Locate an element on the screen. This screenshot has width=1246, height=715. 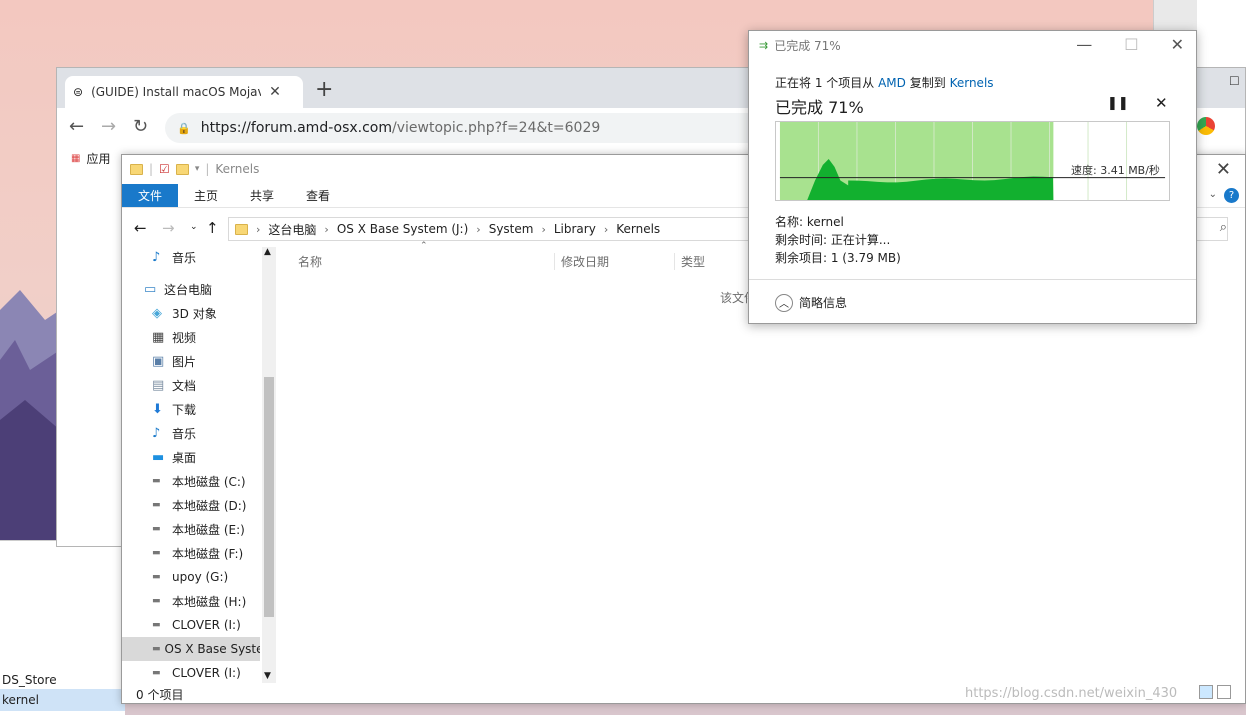
extension-icon is located at coordinates (1206, 126).